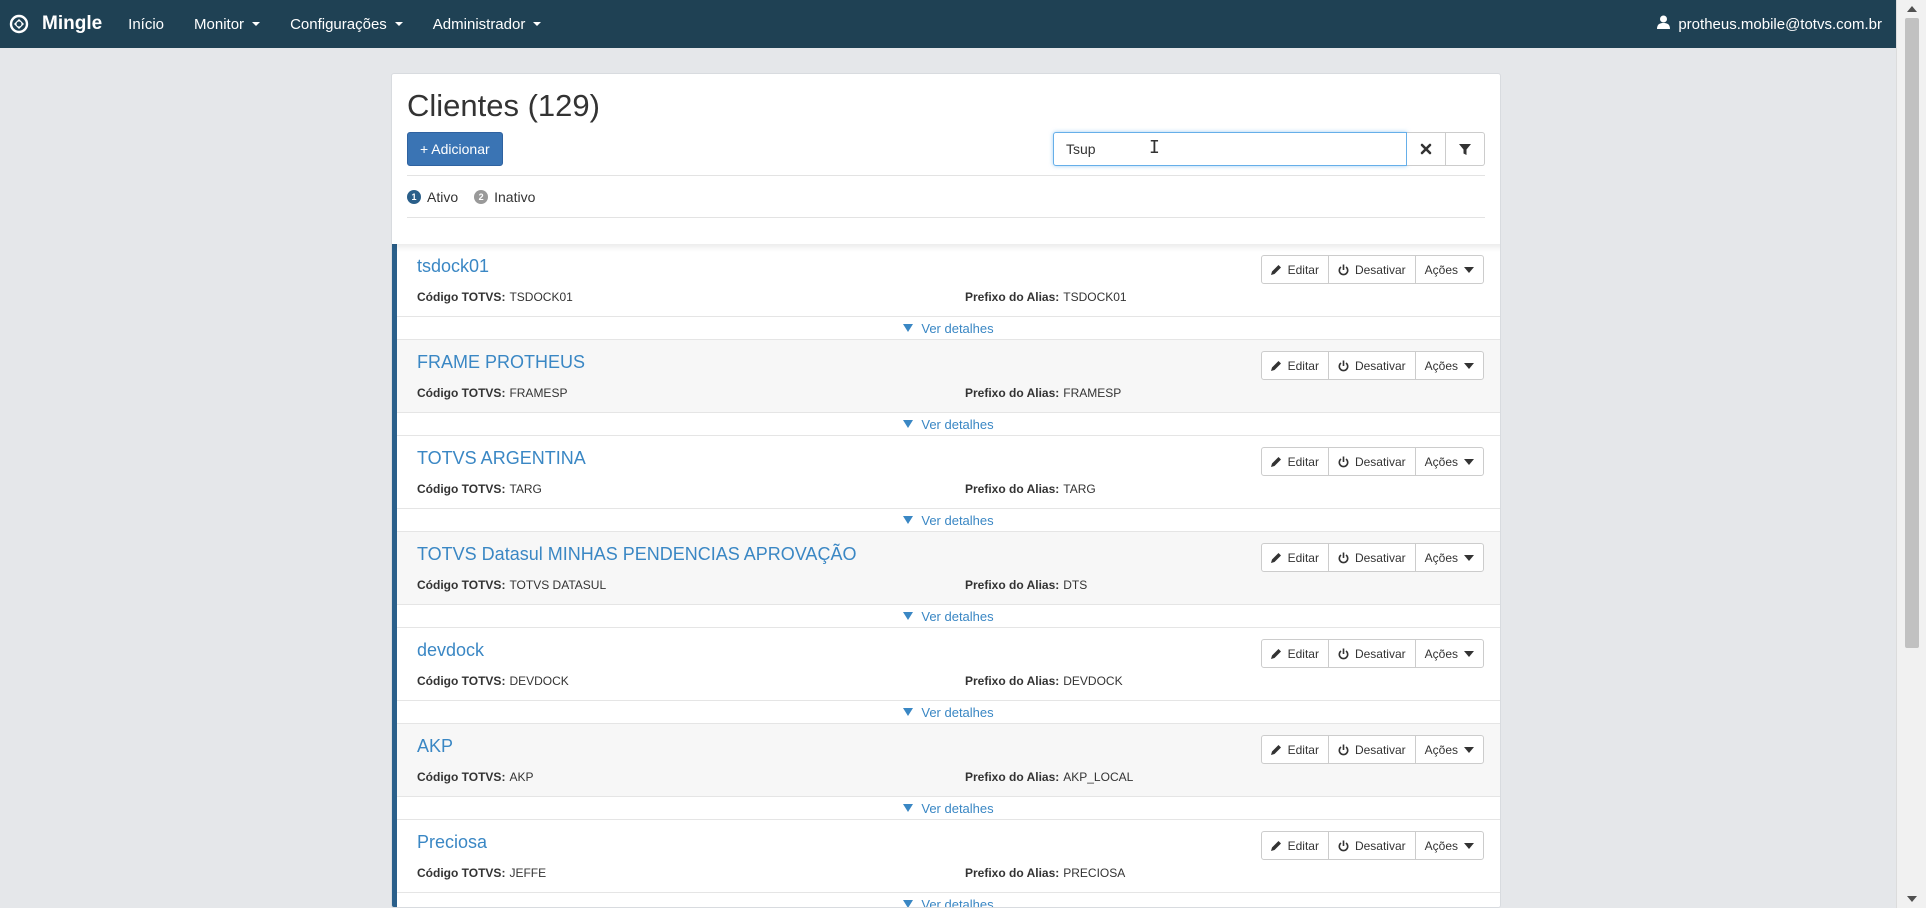 This screenshot has height=908, width=1926. I want to click on add-client-button: + Adicionar, so click(455, 149).